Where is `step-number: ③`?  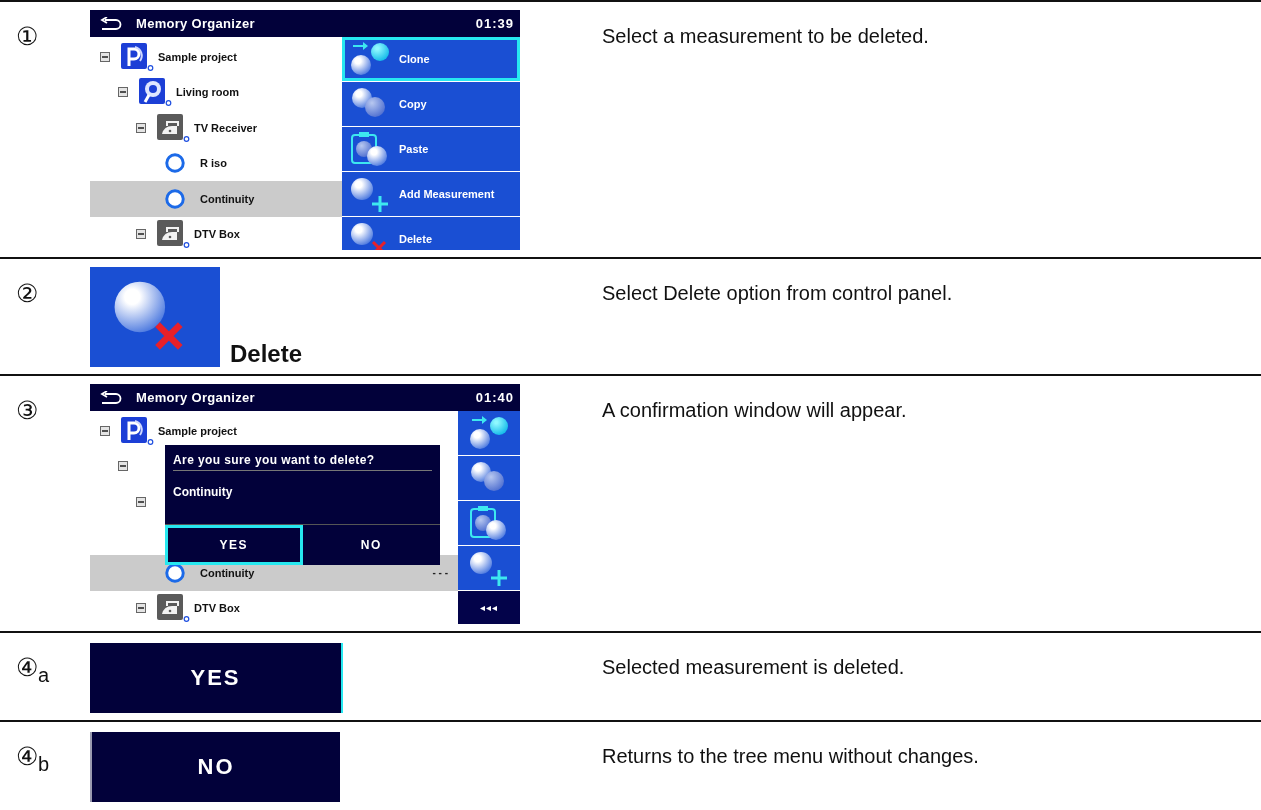 step-number: ③ is located at coordinates (27, 410).